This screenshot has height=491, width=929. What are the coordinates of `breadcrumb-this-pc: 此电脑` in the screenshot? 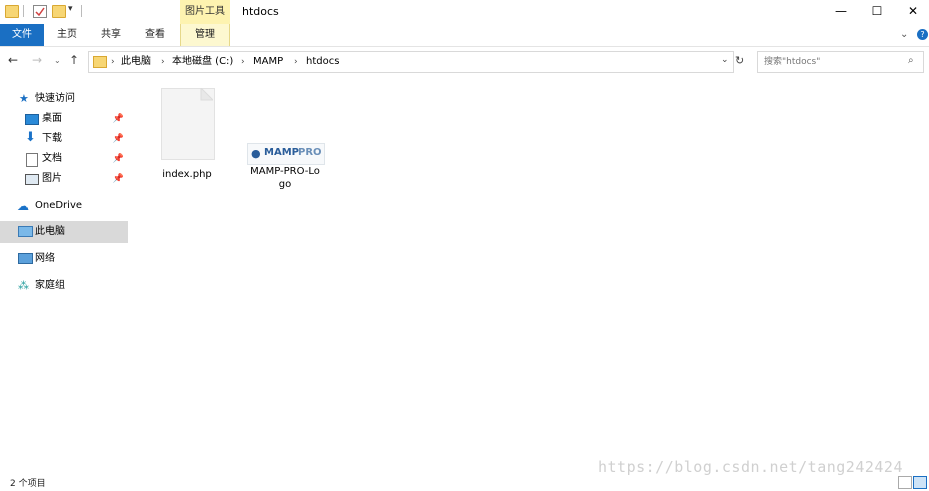 It's located at (136, 62).